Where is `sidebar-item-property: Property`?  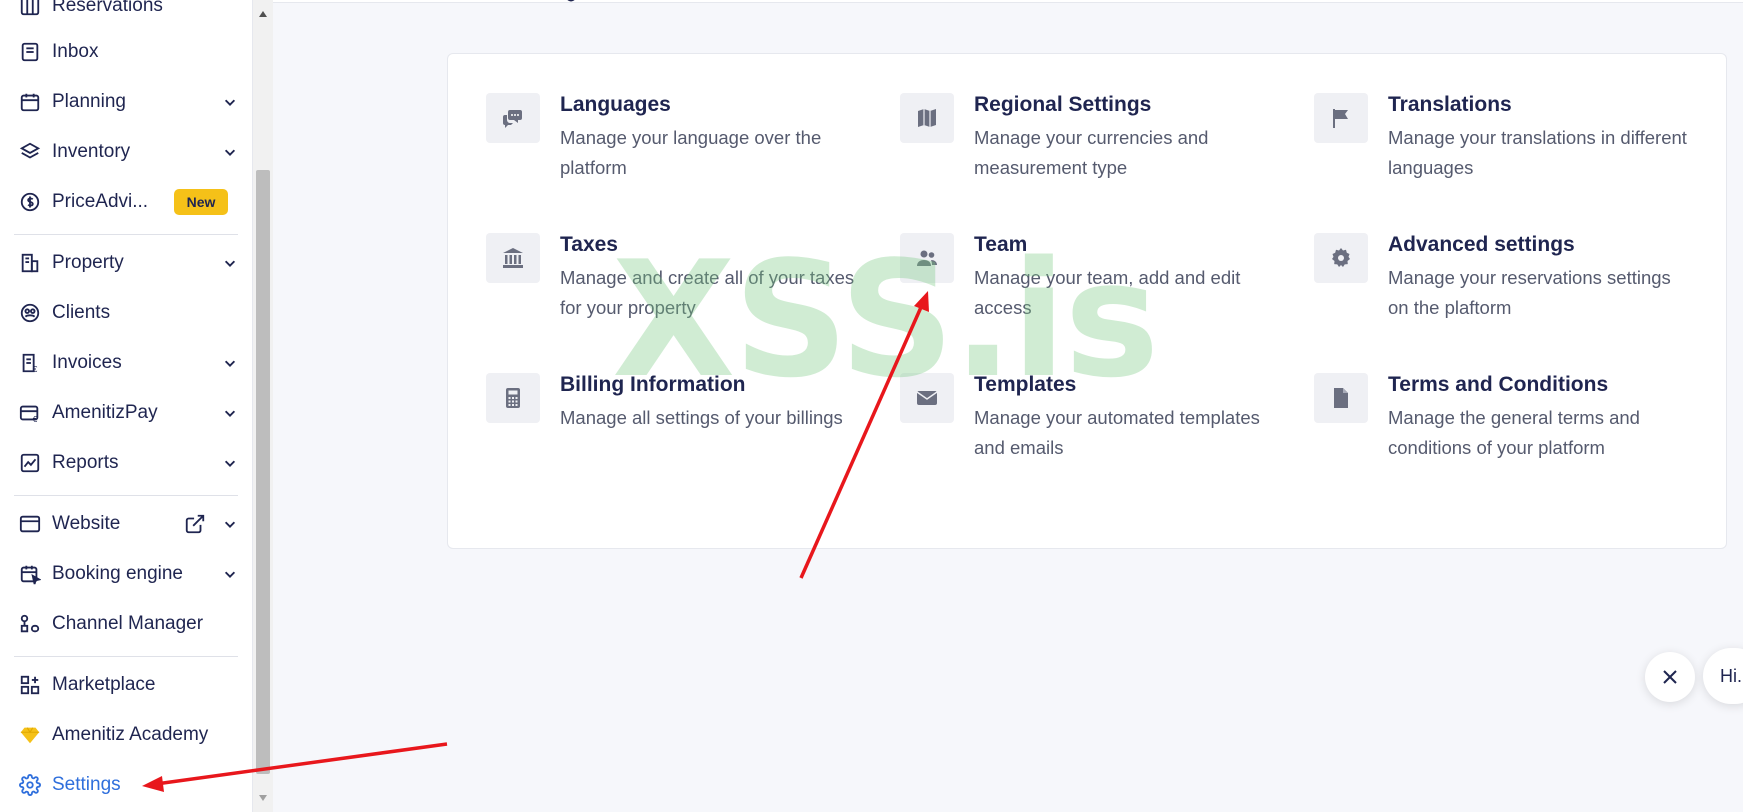 sidebar-item-property: Property is located at coordinates (126, 263).